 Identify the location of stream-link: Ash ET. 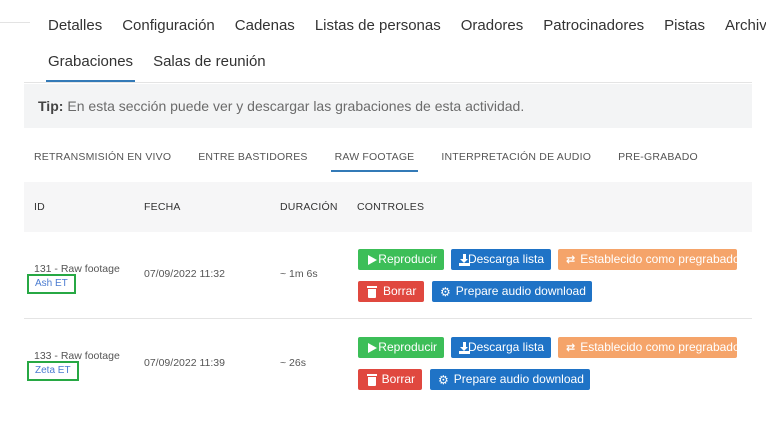
(51, 284).